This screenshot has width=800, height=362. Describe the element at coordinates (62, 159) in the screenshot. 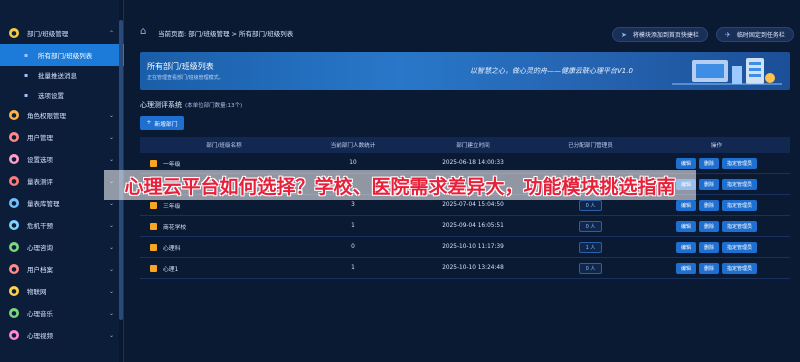

I see `sidebar-item-gear: ● 设置选项 ⌄` at that location.